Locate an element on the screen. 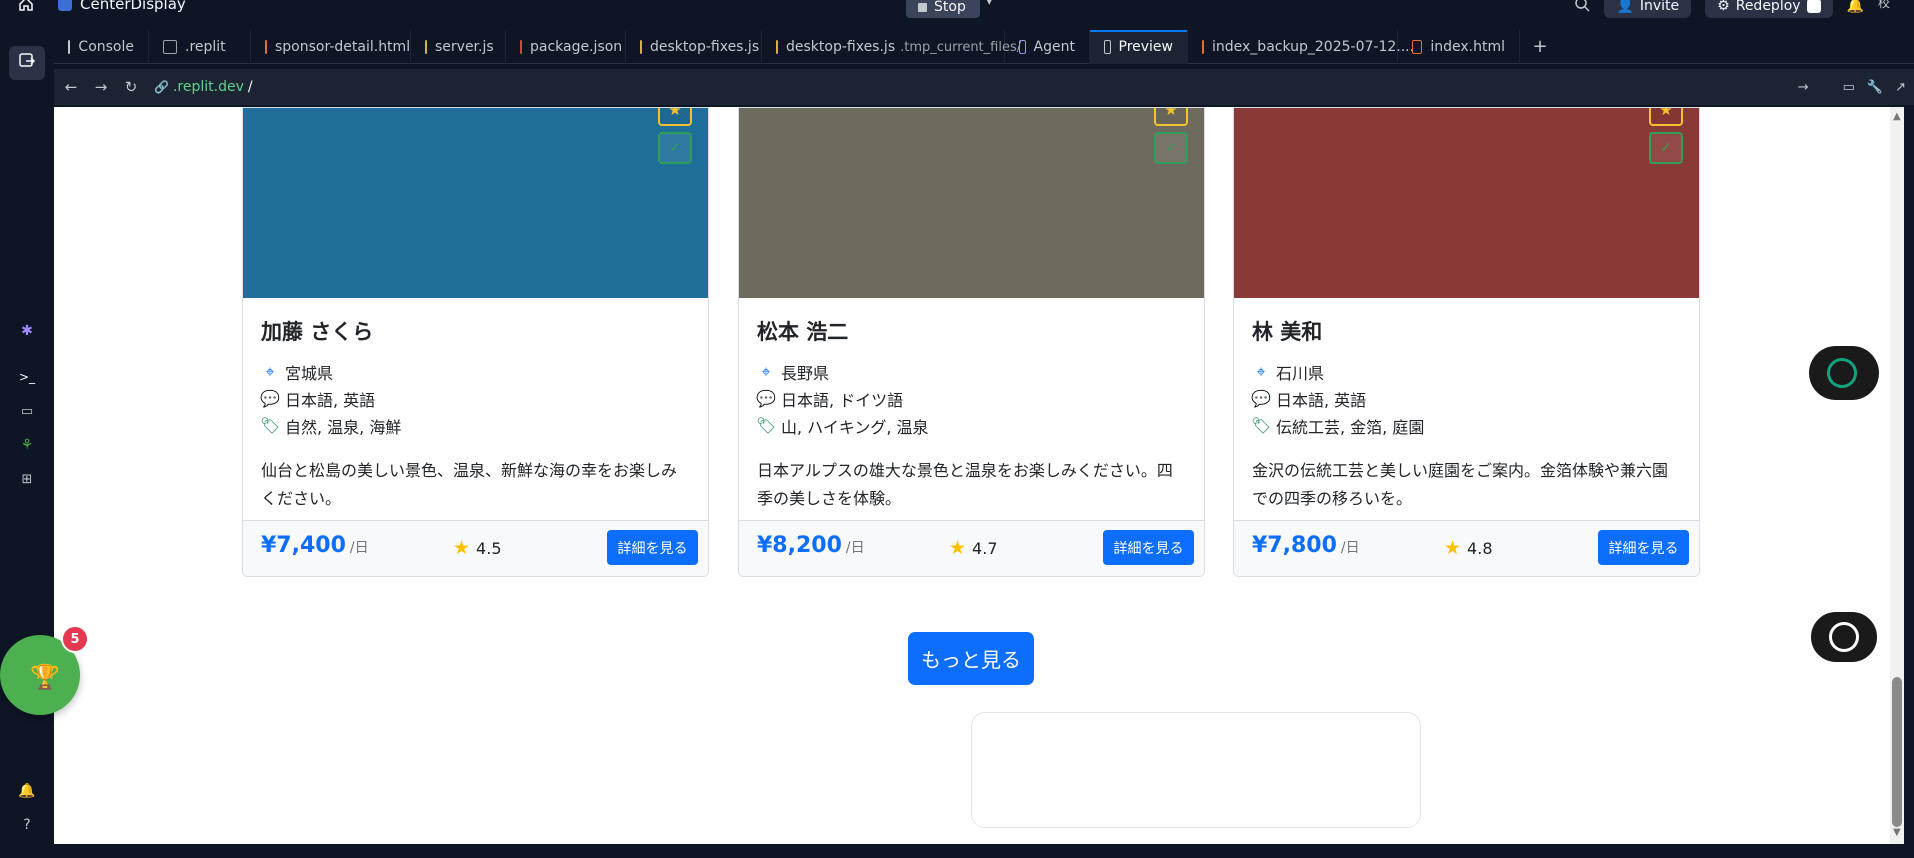 The image size is (1914, 858). forward-icon: → is located at coordinates (101, 87).